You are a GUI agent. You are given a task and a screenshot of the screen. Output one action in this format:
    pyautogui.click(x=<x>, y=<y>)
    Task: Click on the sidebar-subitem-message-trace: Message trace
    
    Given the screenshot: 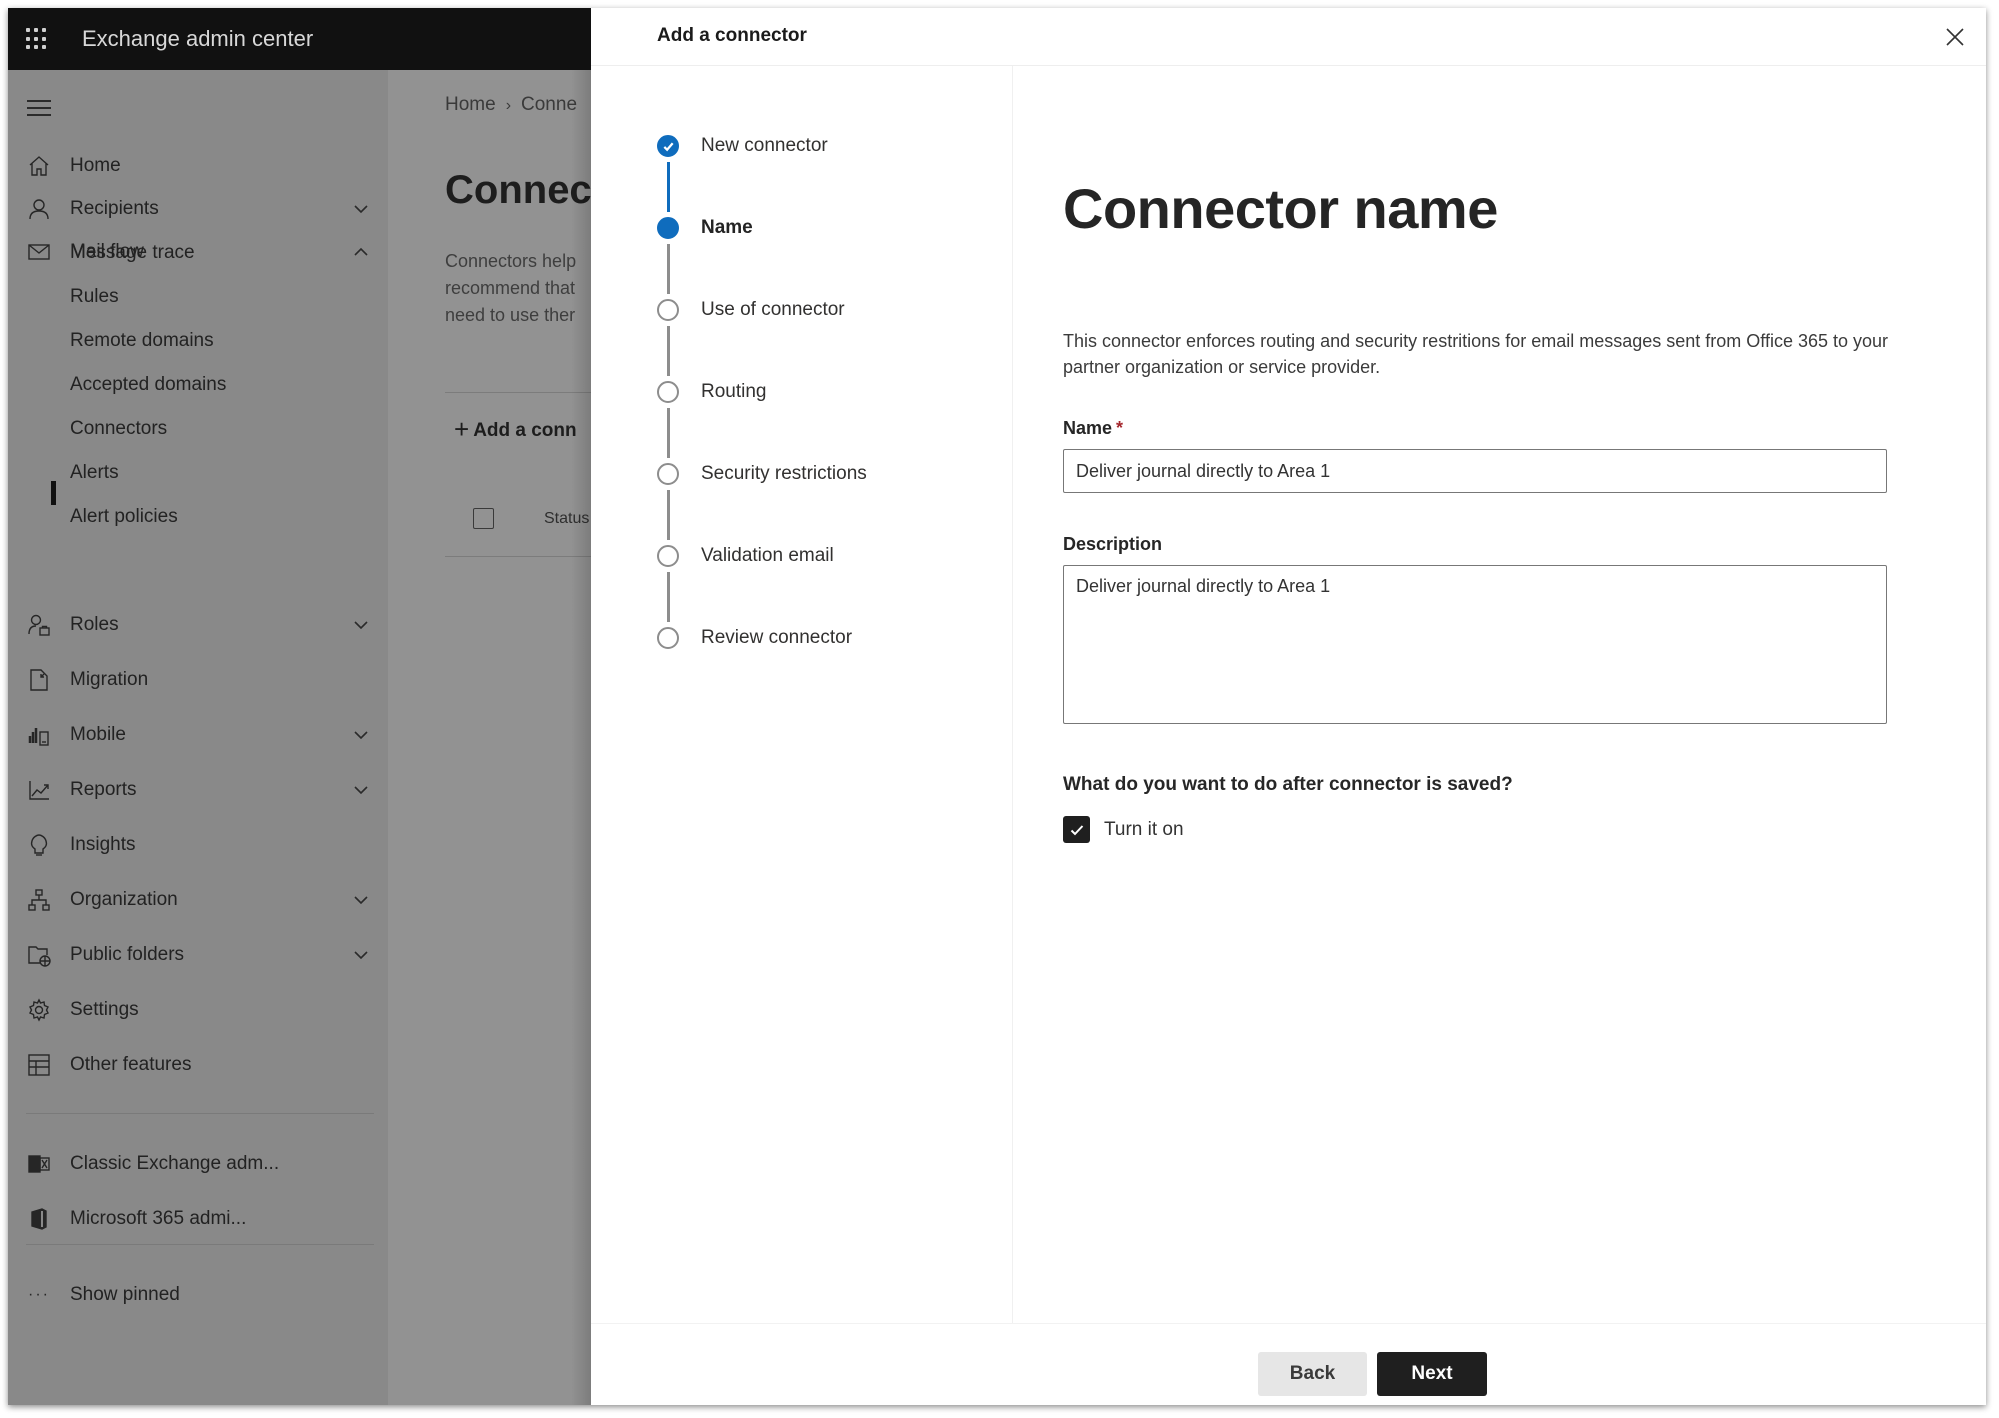 What is the action you would take?
    pyautogui.click(x=132, y=253)
    